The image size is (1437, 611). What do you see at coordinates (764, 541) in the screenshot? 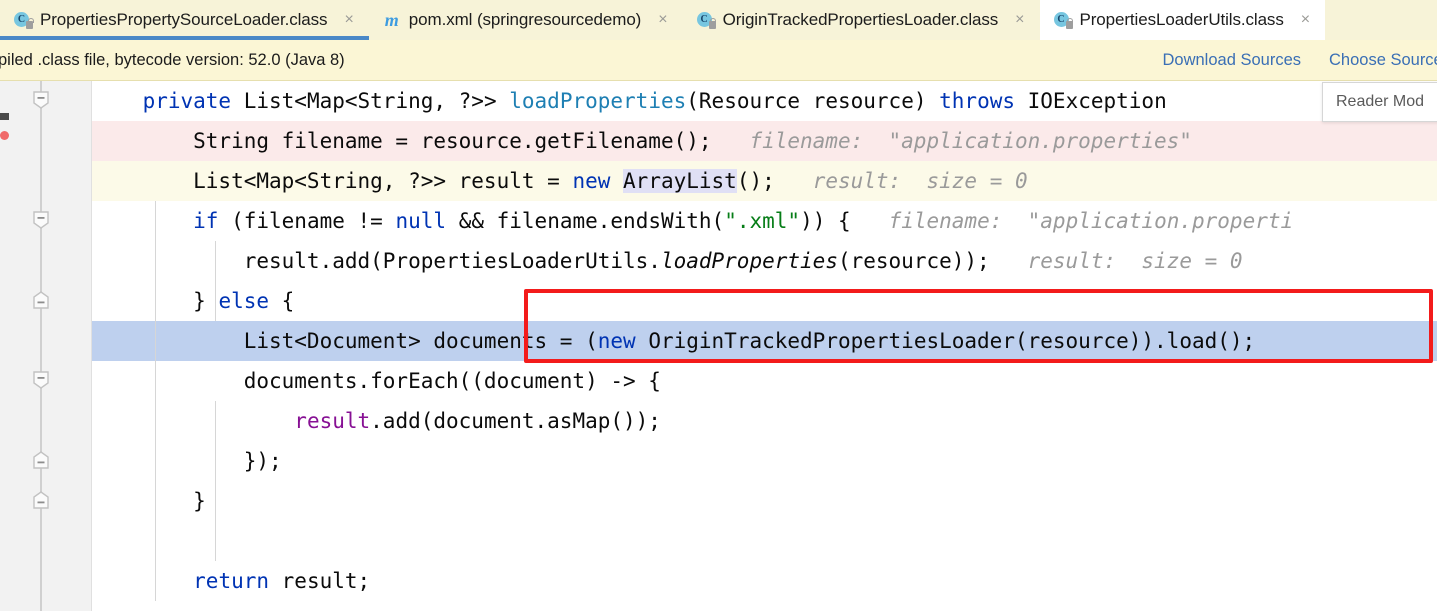
I see `code-line` at bounding box center [764, 541].